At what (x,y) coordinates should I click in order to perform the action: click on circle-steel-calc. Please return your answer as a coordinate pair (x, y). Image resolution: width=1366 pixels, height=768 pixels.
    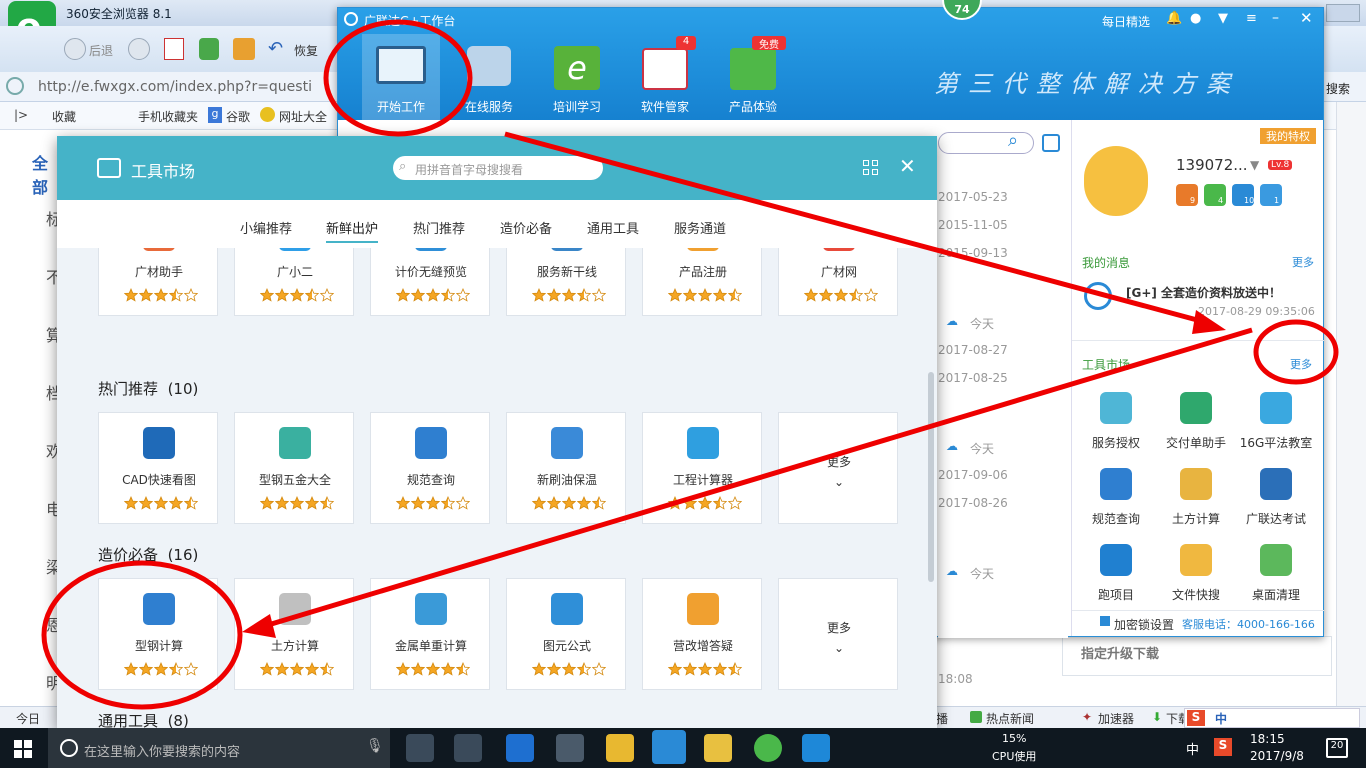
    Looking at the image, I should click on (142, 635).